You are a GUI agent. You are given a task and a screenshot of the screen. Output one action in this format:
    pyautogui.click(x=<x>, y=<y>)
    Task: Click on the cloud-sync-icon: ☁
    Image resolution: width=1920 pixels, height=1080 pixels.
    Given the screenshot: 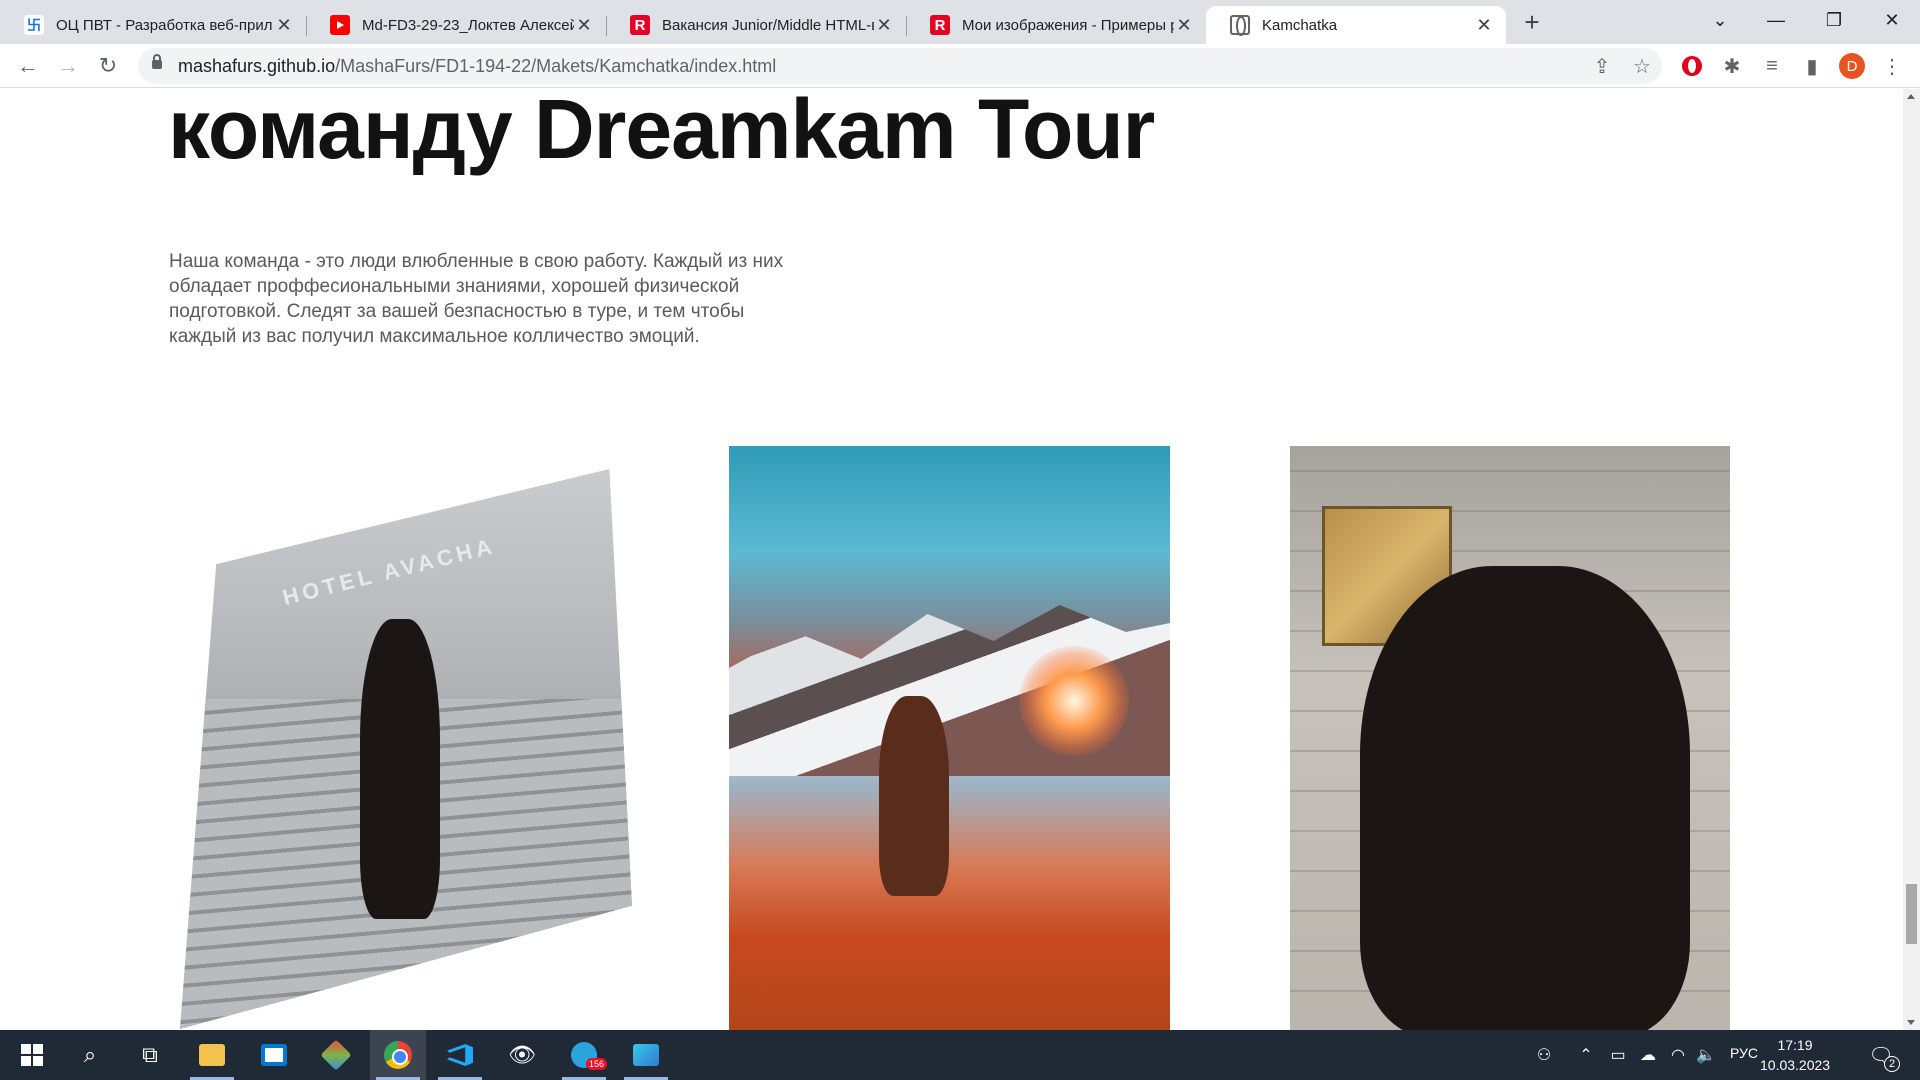 What is the action you would take?
    pyautogui.click(x=1648, y=1055)
    